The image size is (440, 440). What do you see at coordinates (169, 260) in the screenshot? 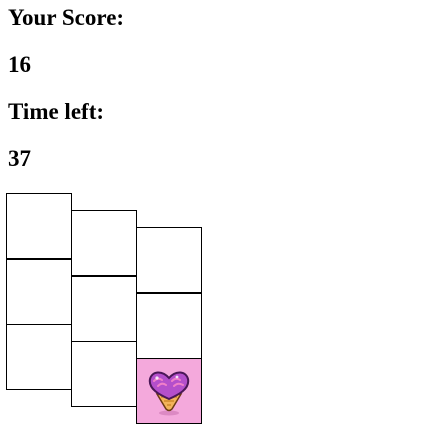
I see `board-cell-c3-r1` at bounding box center [169, 260].